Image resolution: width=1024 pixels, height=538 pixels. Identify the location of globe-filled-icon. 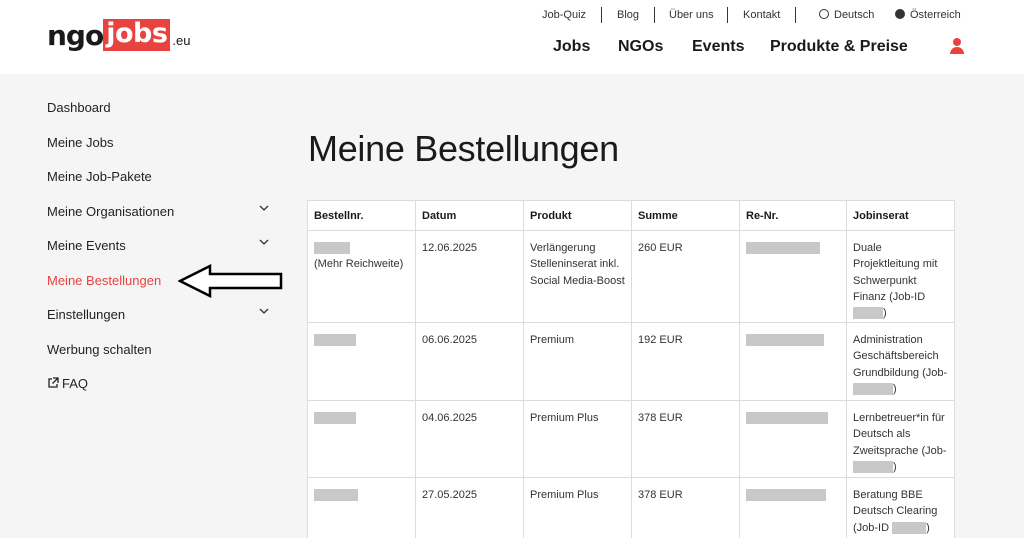
(900, 14).